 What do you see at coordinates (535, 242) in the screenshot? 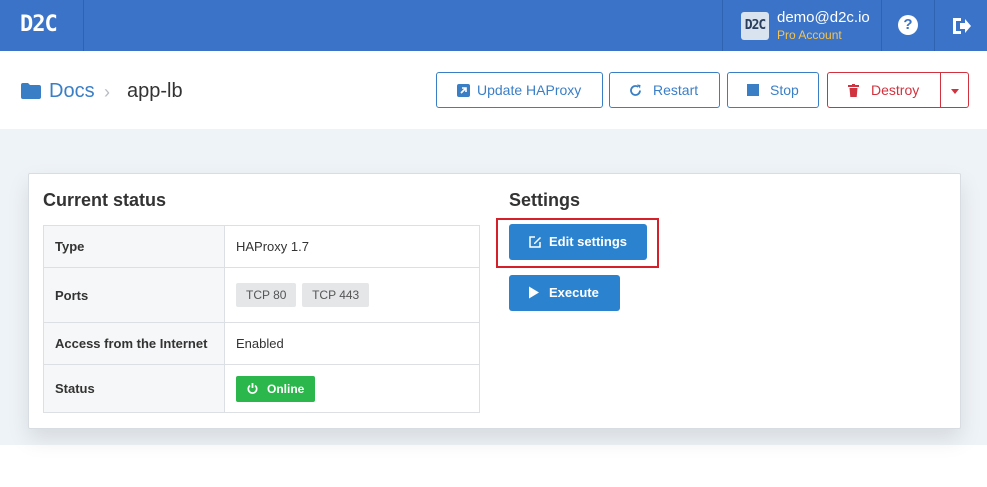
I see `edit-icon` at bounding box center [535, 242].